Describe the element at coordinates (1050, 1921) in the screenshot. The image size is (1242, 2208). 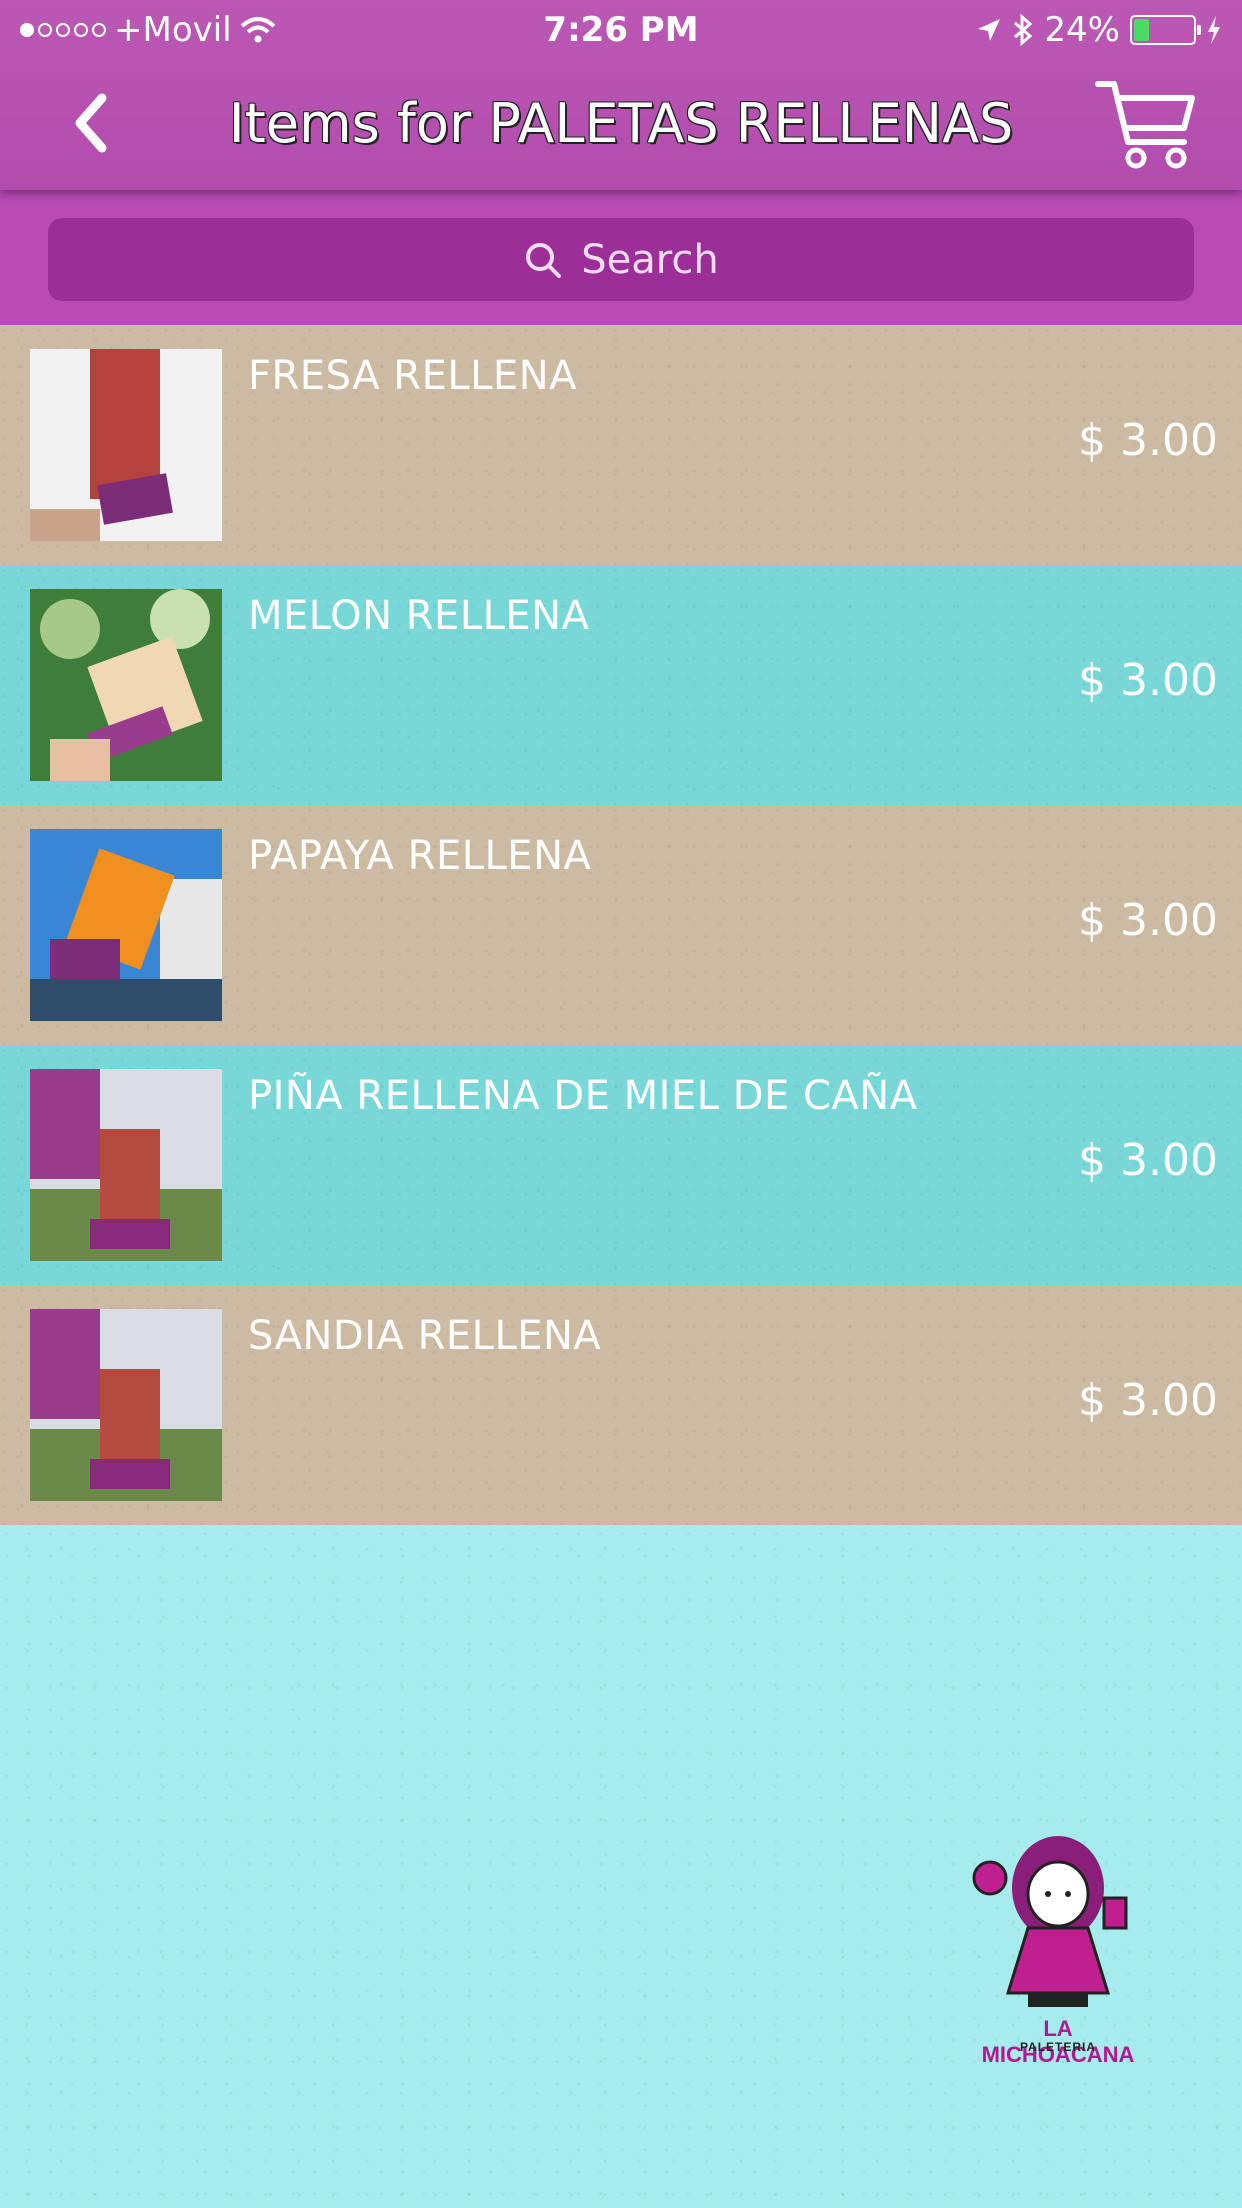
I see `mascot-girl-icon` at that location.